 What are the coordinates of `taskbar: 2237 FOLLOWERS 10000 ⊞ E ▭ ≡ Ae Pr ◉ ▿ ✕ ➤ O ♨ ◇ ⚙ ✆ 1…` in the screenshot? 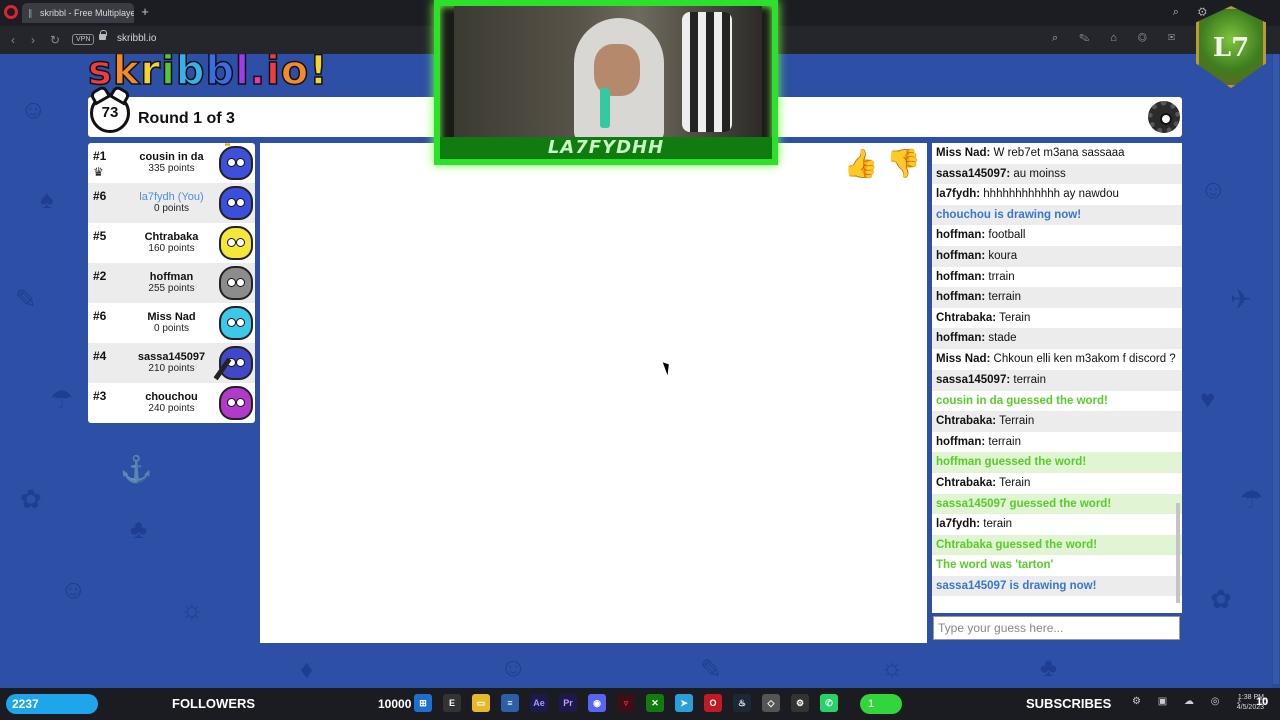 It's located at (640, 704).